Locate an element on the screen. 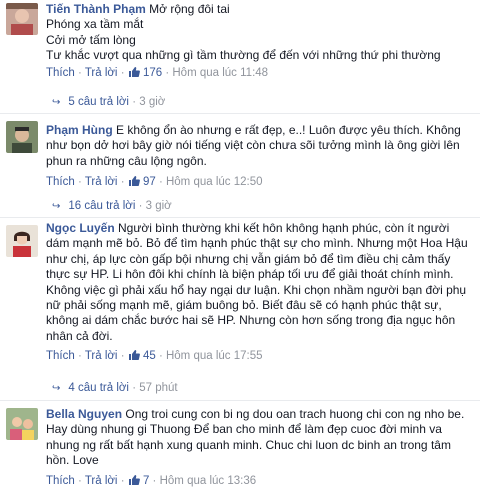  comment-meta: Thích · Trả lời · 97 · Hôm qua lúc 12:50 is located at coordinates (259, 183).